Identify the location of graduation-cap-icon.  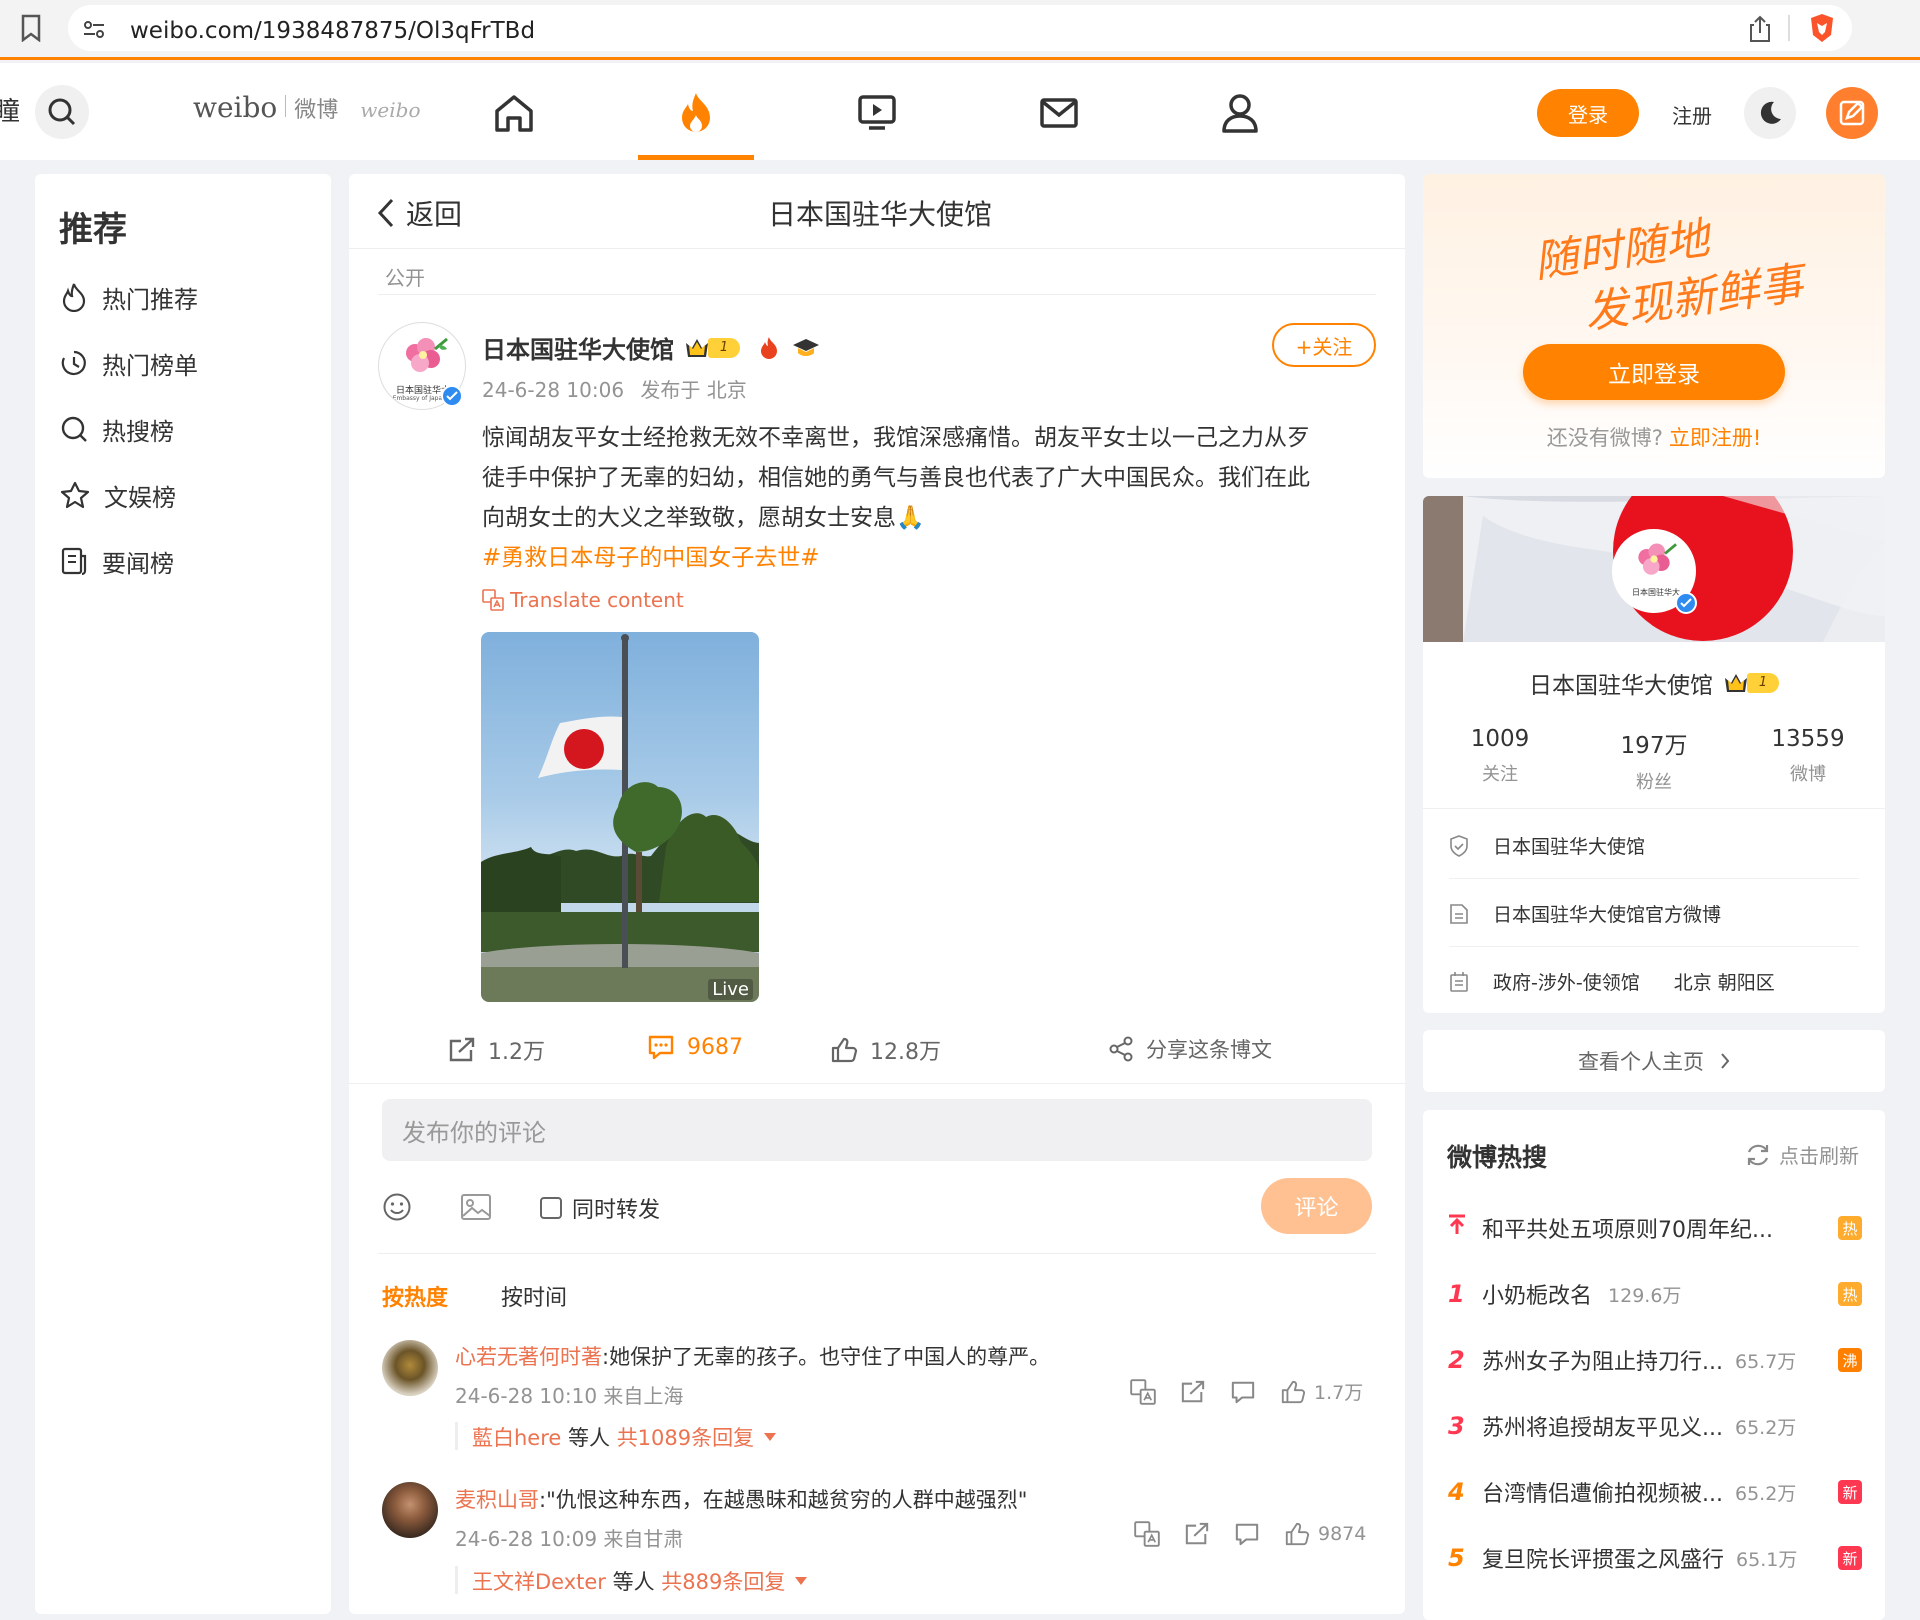
(806, 348).